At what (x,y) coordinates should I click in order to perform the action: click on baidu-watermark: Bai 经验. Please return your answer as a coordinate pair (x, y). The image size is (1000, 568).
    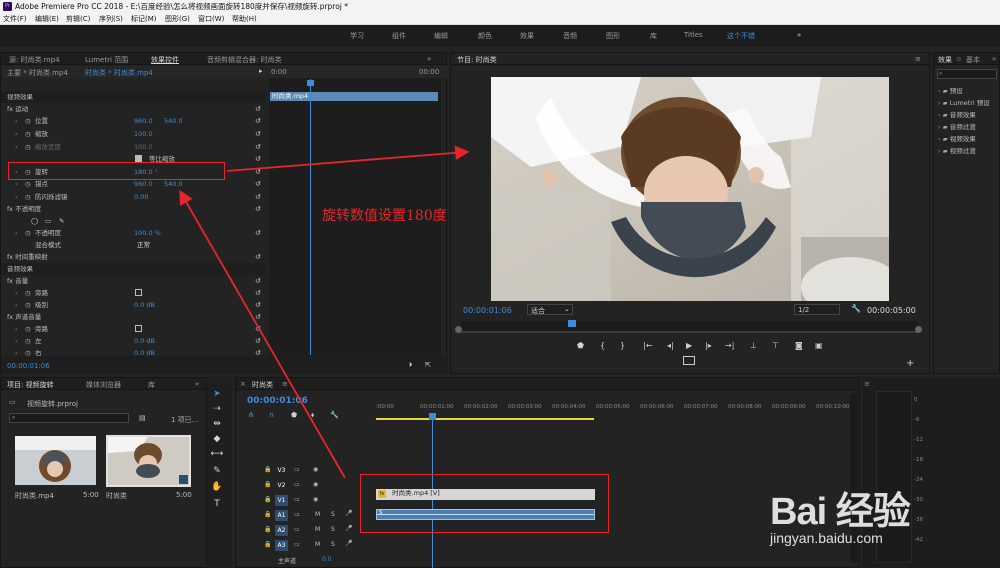
    Looking at the image, I should click on (840, 512).